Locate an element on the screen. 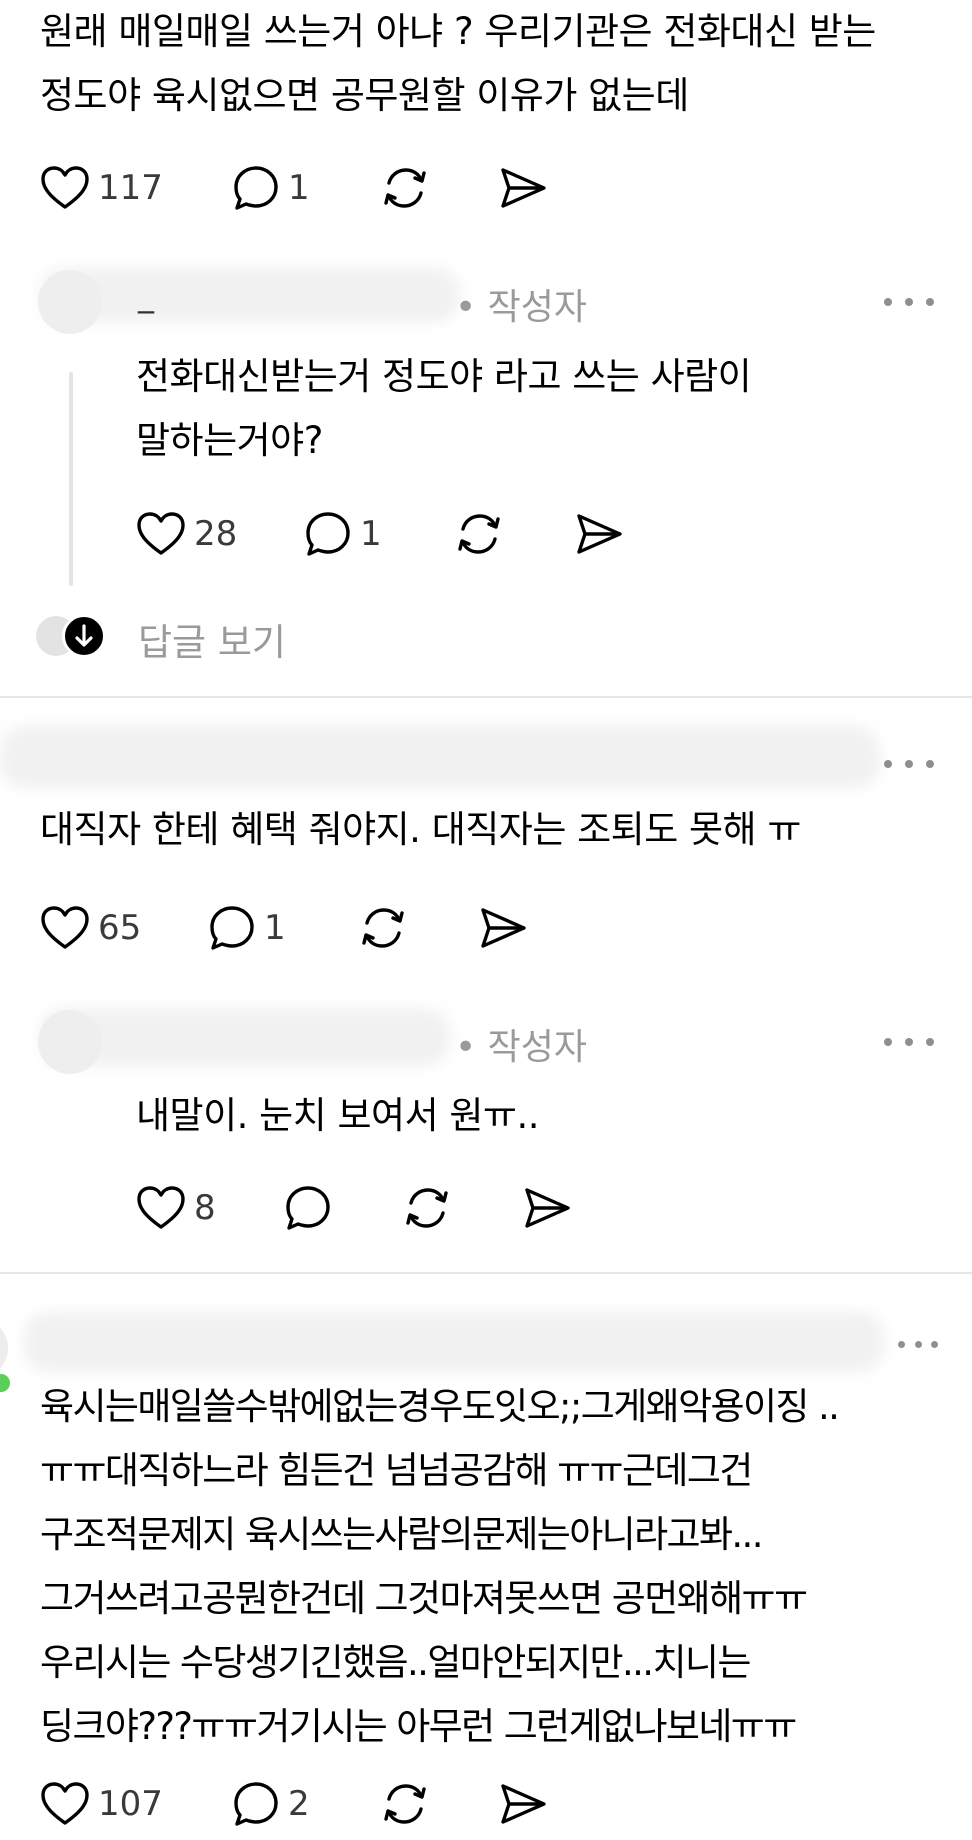  like-count: 28 is located at coordinates (216, 534).